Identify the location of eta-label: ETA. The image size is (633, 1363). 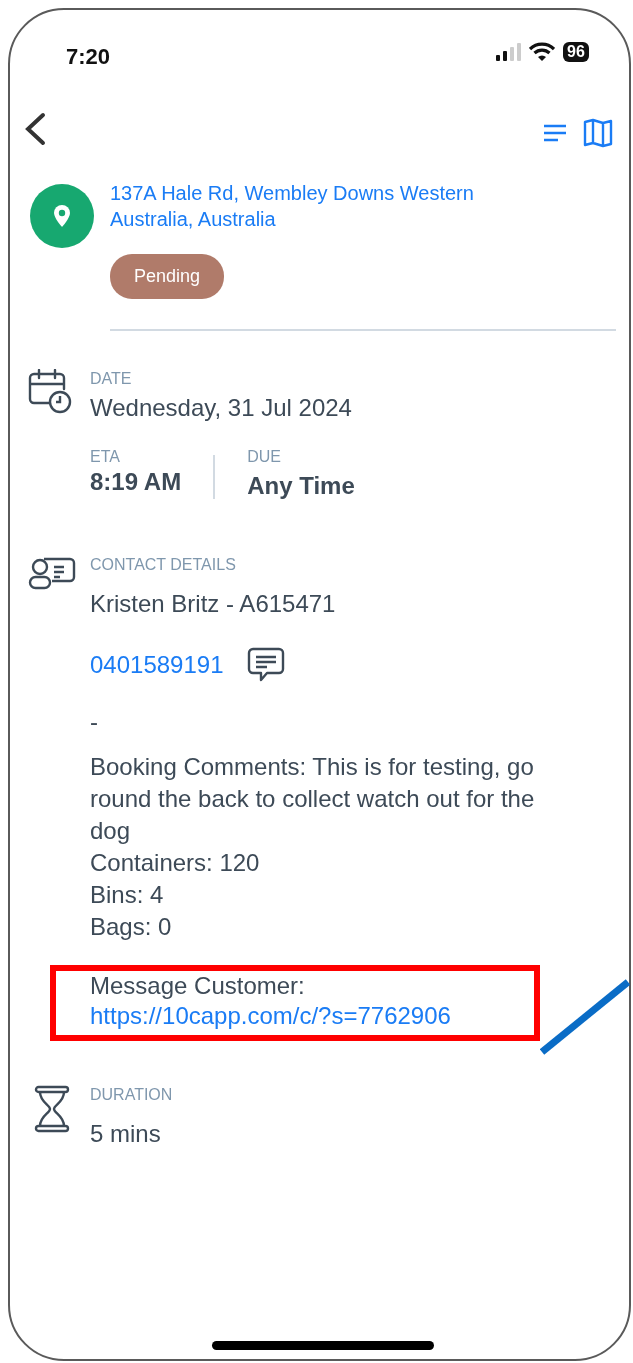
(105, 457).